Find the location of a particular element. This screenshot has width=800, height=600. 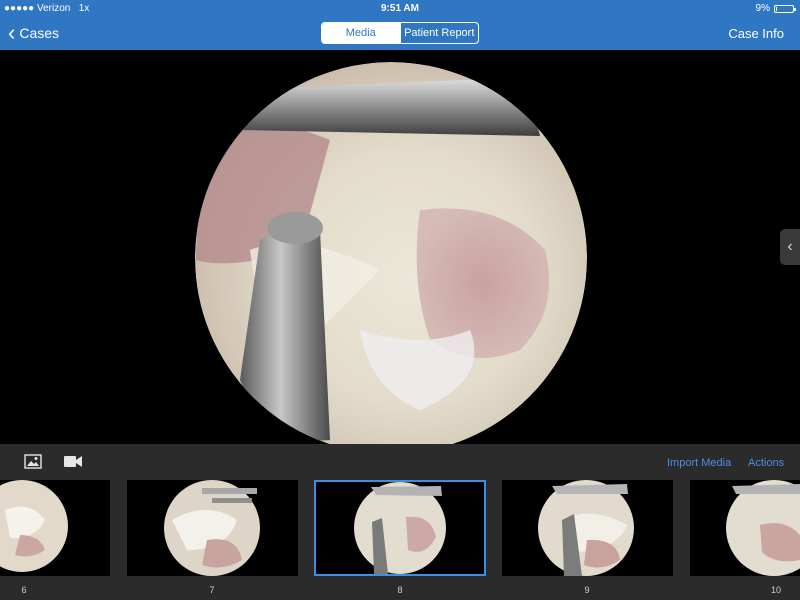

media-toolbar: Import Media Actions is located at coordinates (400, 461).